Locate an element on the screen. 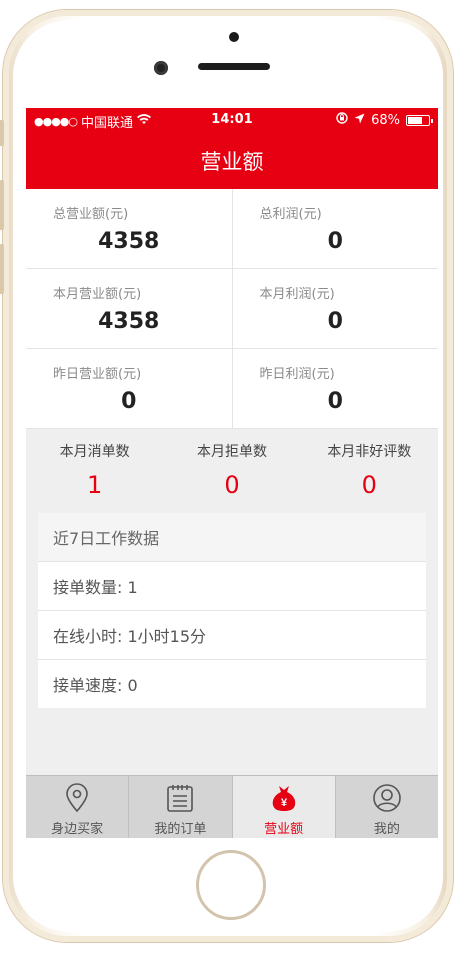 The width and height of the screenshot is (458, 958). battery-percent: 68% is located at coordinates (385, 120).